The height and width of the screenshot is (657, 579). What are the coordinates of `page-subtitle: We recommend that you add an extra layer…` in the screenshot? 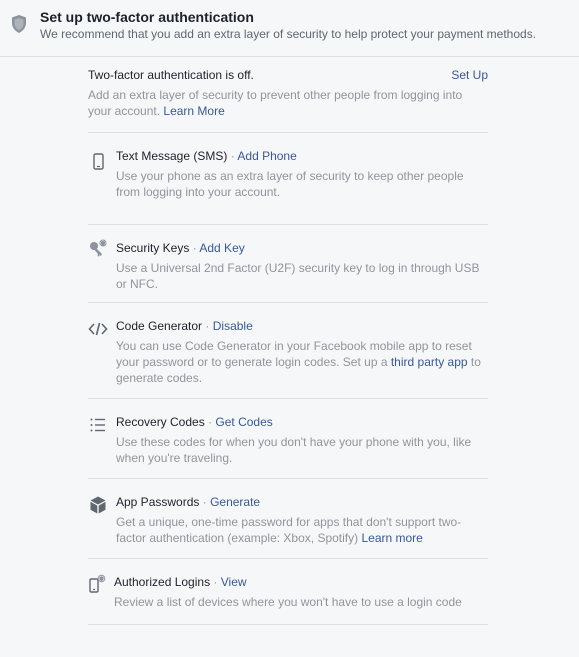 It's located at (288, 34).